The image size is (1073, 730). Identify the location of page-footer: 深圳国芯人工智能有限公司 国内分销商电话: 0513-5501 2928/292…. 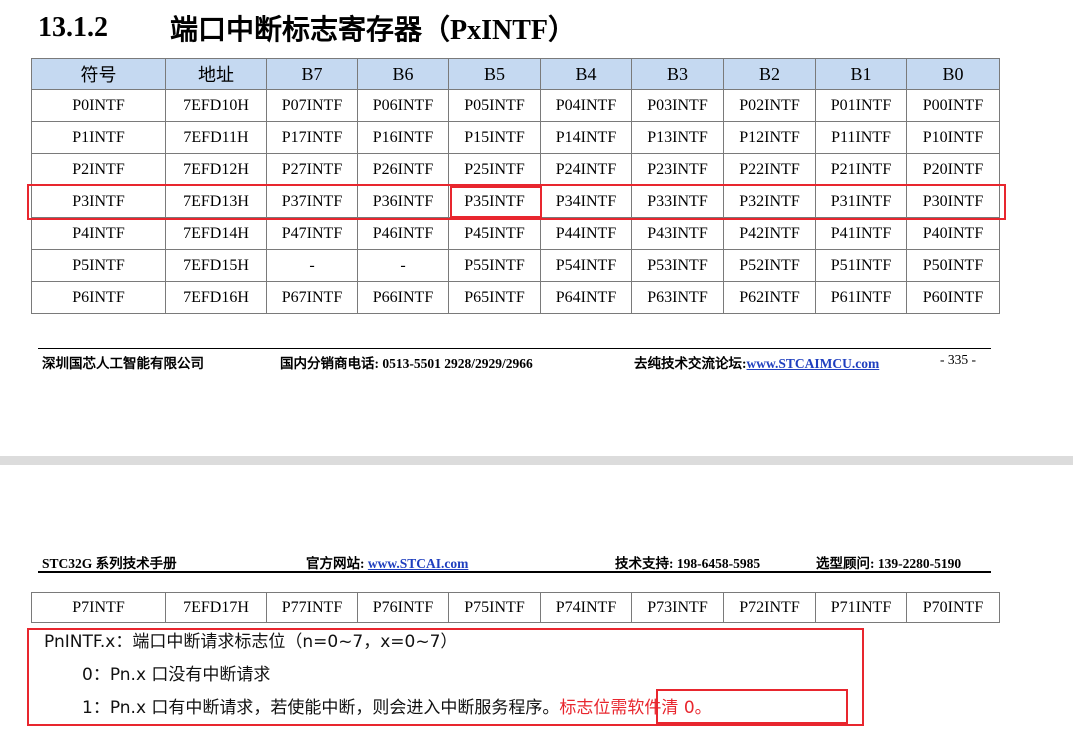
(514, 359).